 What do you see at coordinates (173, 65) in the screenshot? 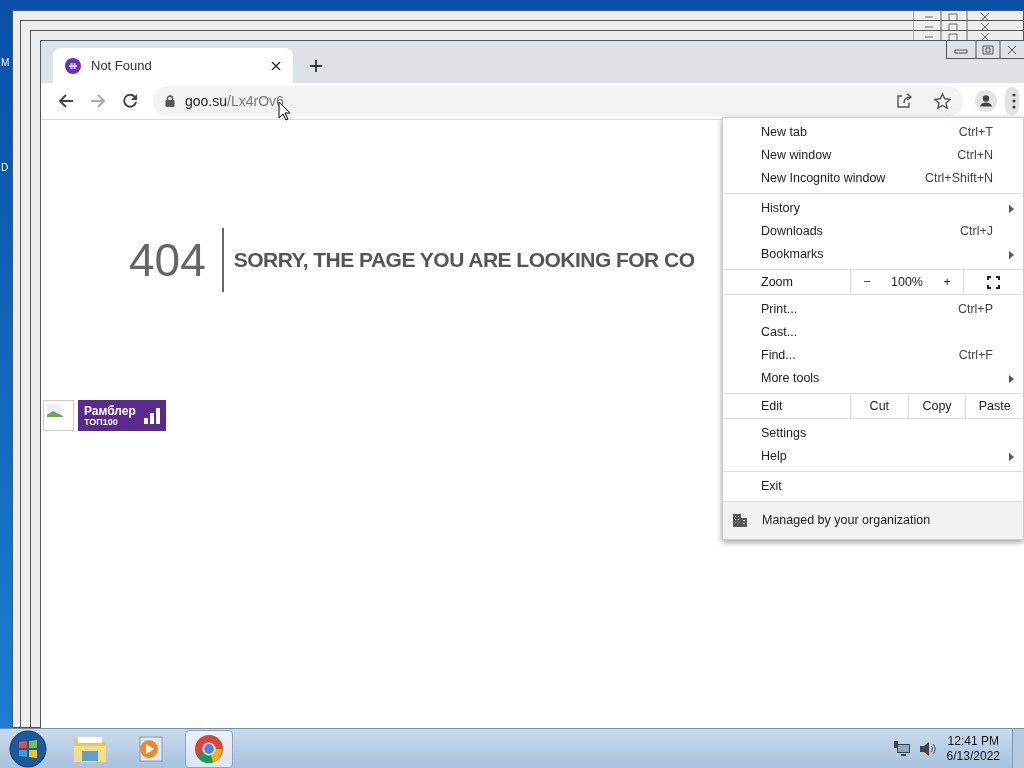
I see `browser-tab: Not Found` at bounding box center [173, 65].